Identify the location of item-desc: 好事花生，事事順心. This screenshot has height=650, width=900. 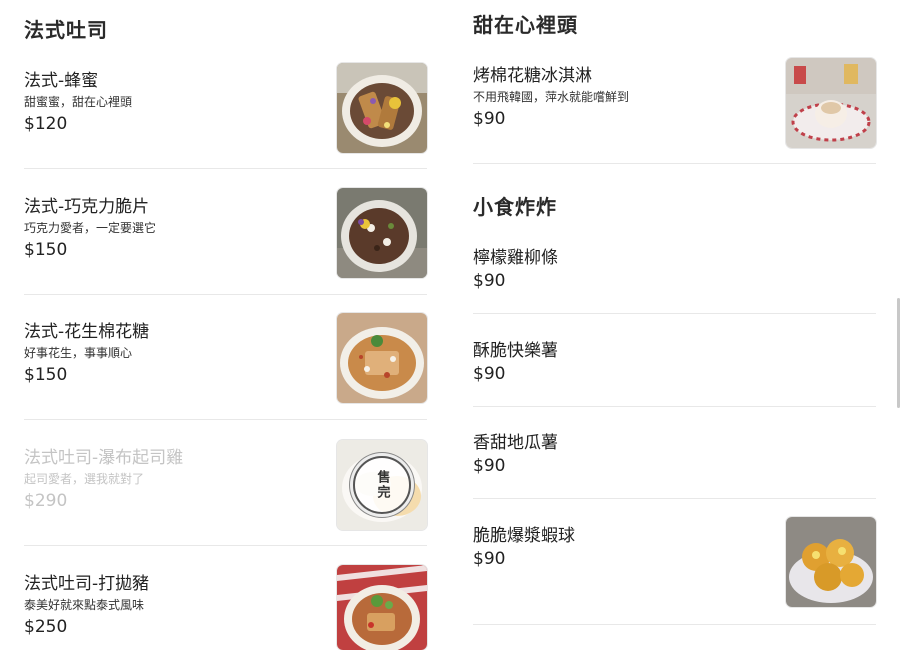
(78, 353).